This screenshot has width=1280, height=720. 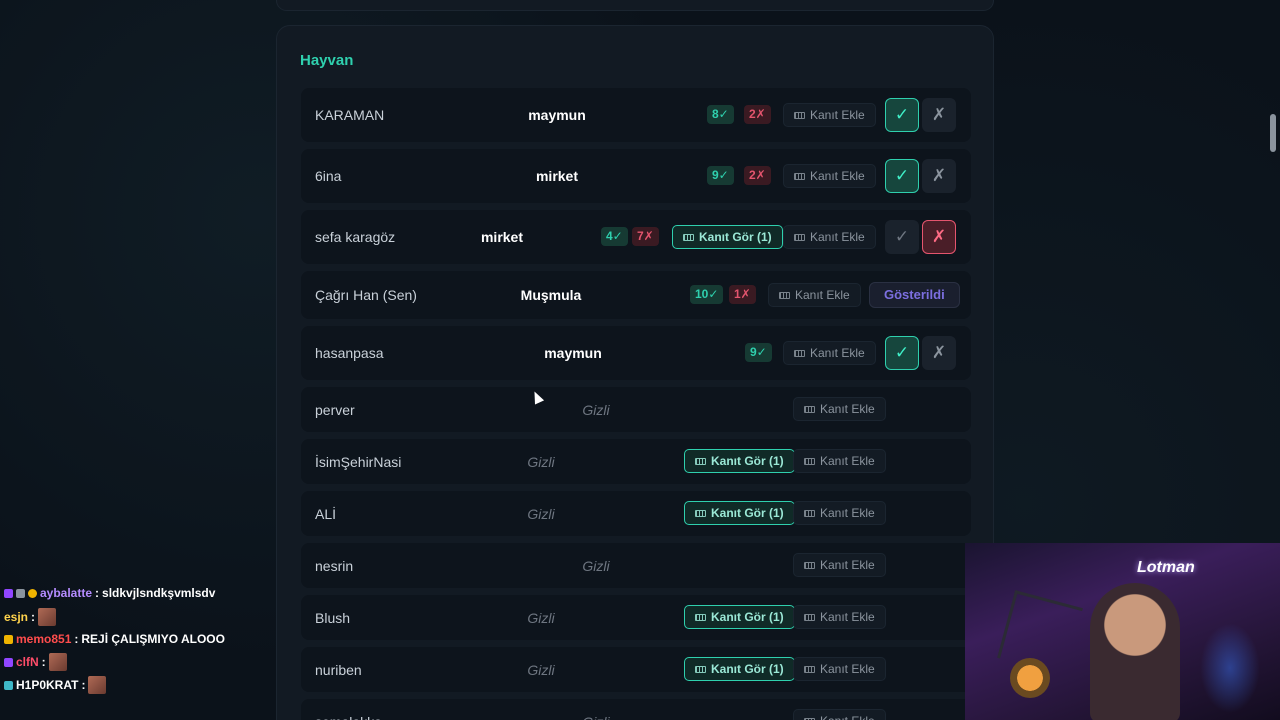 I want to click on player-name: sefa karagöz, so click(x=355, y=237).